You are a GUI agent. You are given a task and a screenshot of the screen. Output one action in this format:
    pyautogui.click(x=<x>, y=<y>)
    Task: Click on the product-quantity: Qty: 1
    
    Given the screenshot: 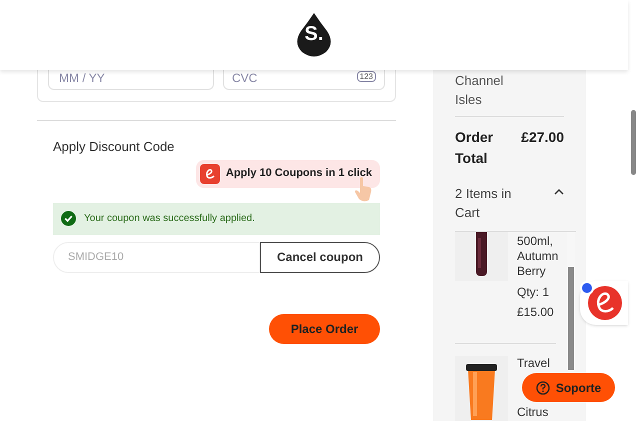 What is the action you would take?
    pyautogui.click(x=533, y=292)
    